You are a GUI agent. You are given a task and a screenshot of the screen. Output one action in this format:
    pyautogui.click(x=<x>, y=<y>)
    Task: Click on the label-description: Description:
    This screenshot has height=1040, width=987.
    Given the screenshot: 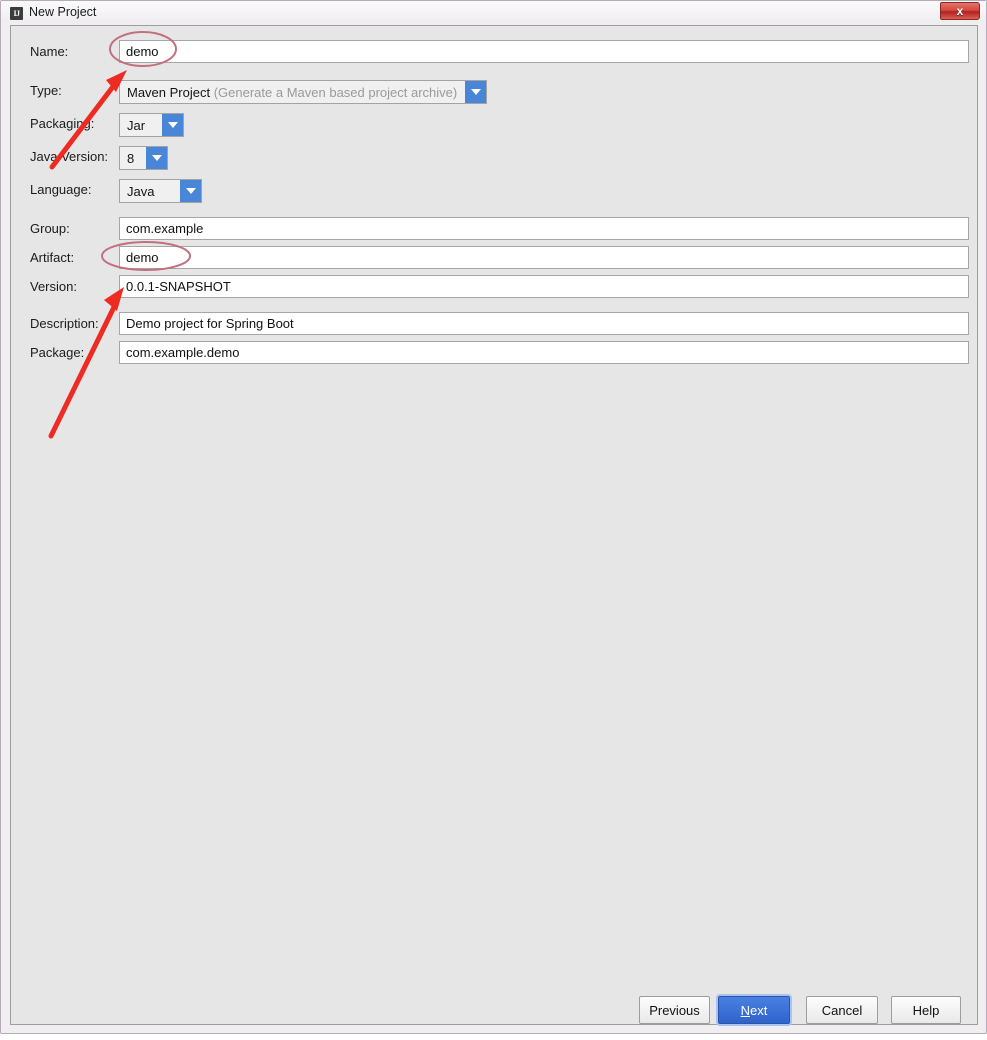 What is the action you would take?
    pyautogui.click(x=64, y=323)
    